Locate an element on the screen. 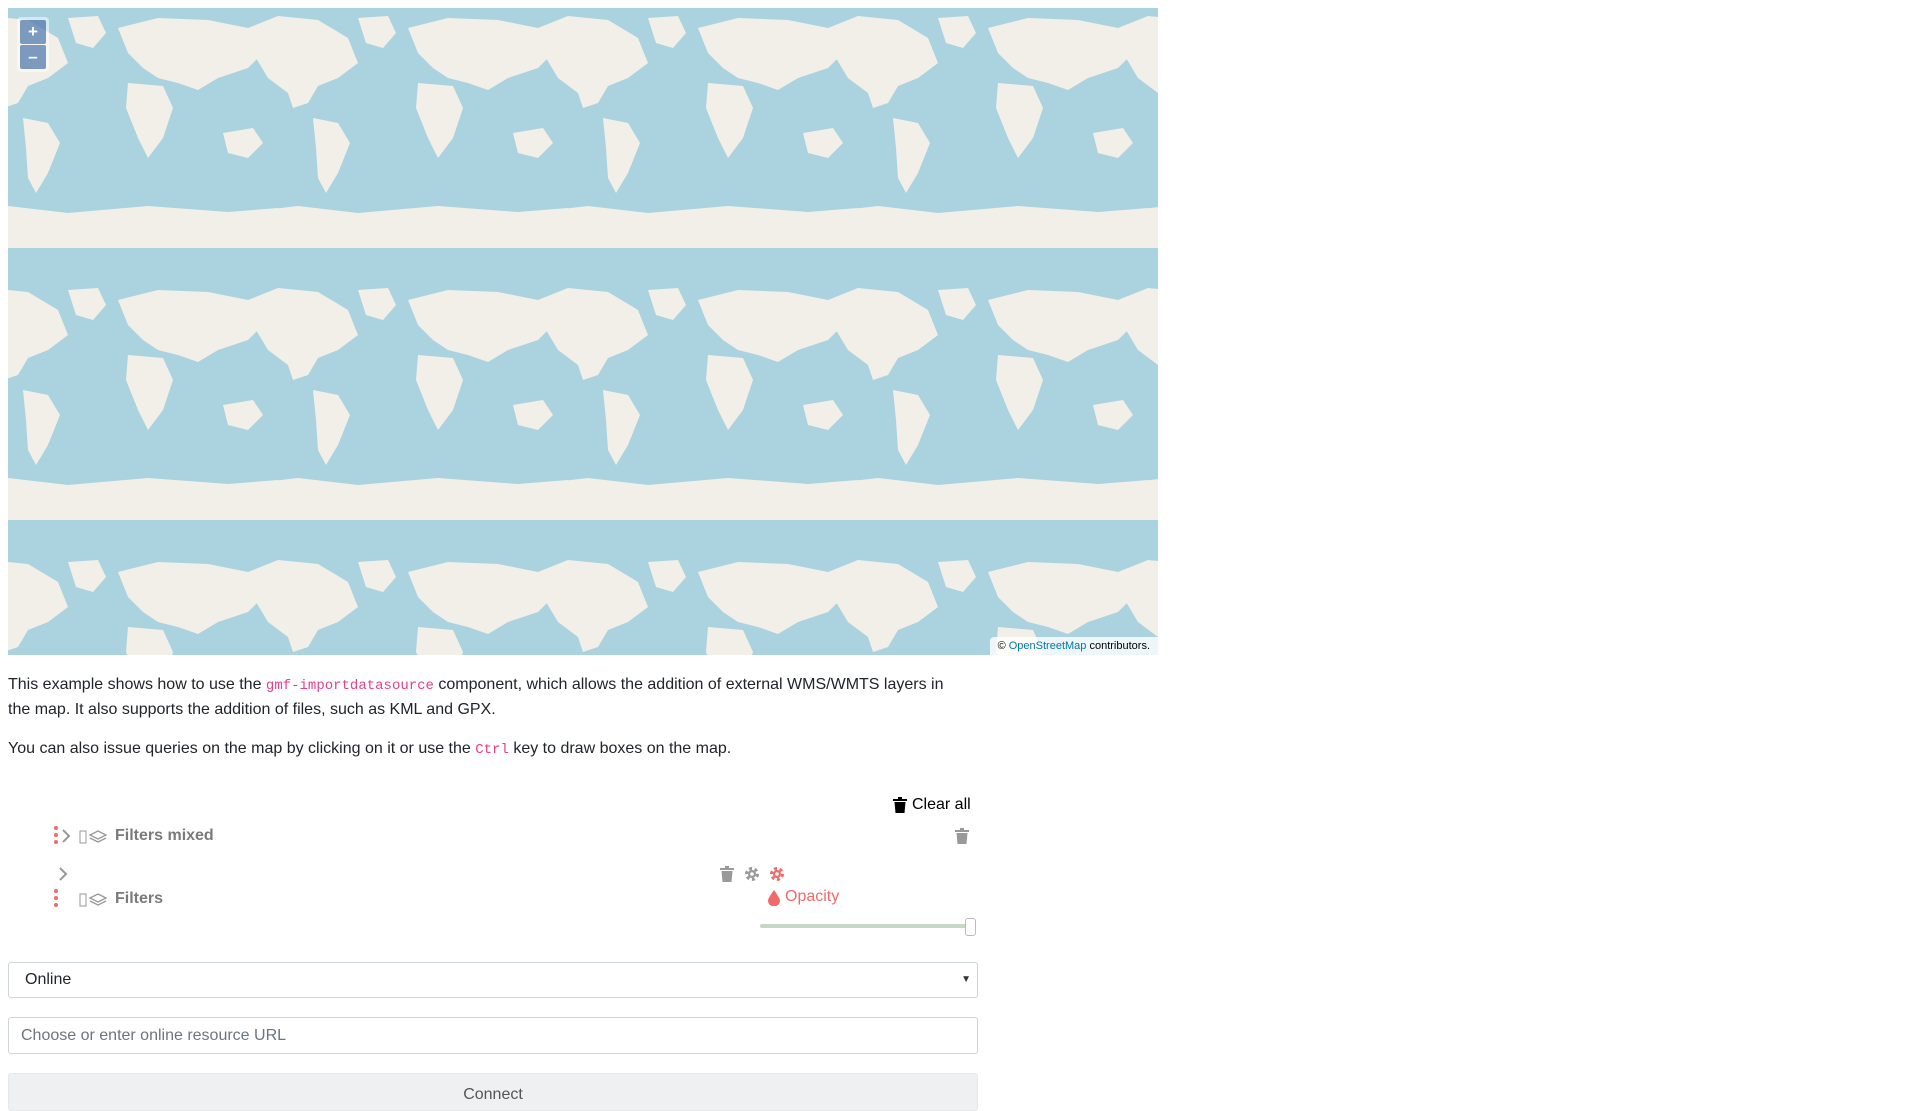 This screenshot has height=1111, width=1920. zoom-out-button: – is located at coordinates (33, 57).